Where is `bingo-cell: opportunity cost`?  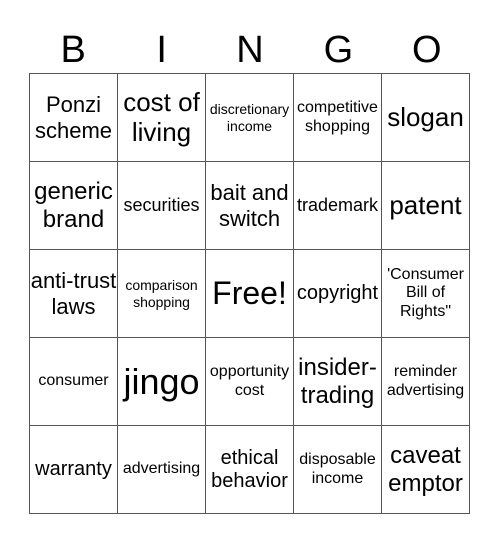
bingo-cell: opportunity cost is located at coordinates (249, 381).